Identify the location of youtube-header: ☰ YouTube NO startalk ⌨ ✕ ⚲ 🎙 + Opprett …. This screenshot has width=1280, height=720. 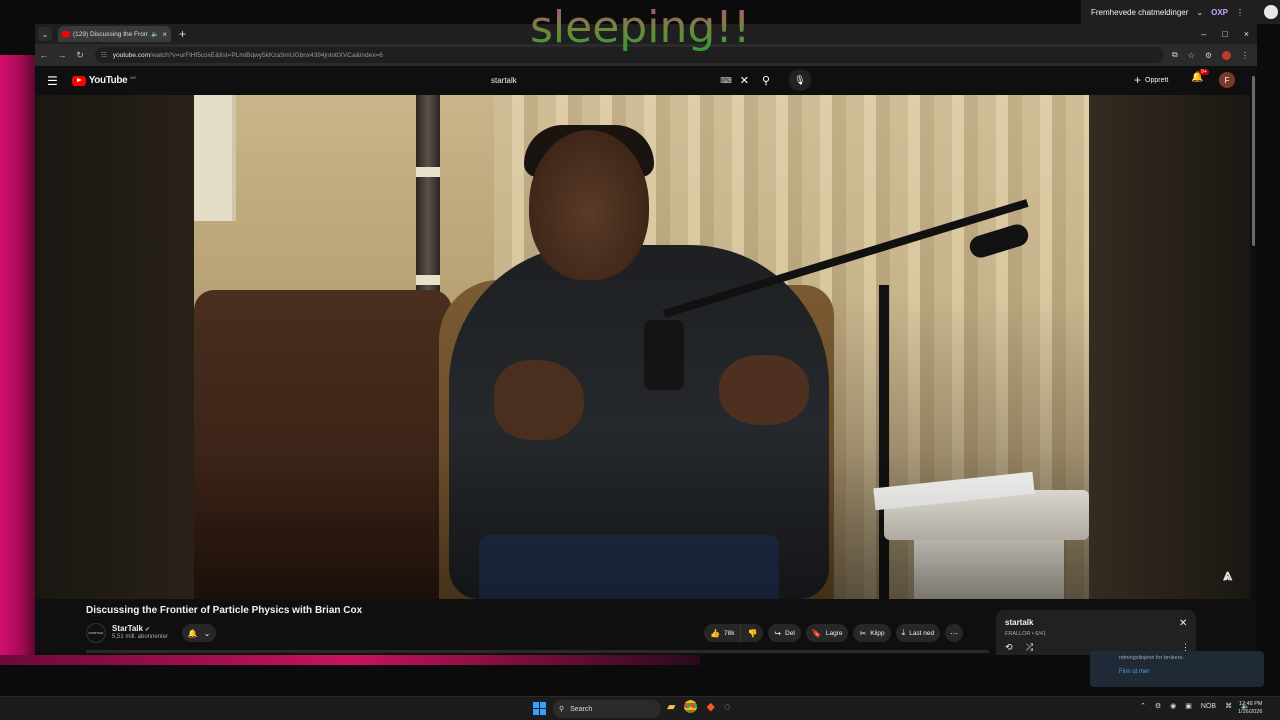
(646, 80).